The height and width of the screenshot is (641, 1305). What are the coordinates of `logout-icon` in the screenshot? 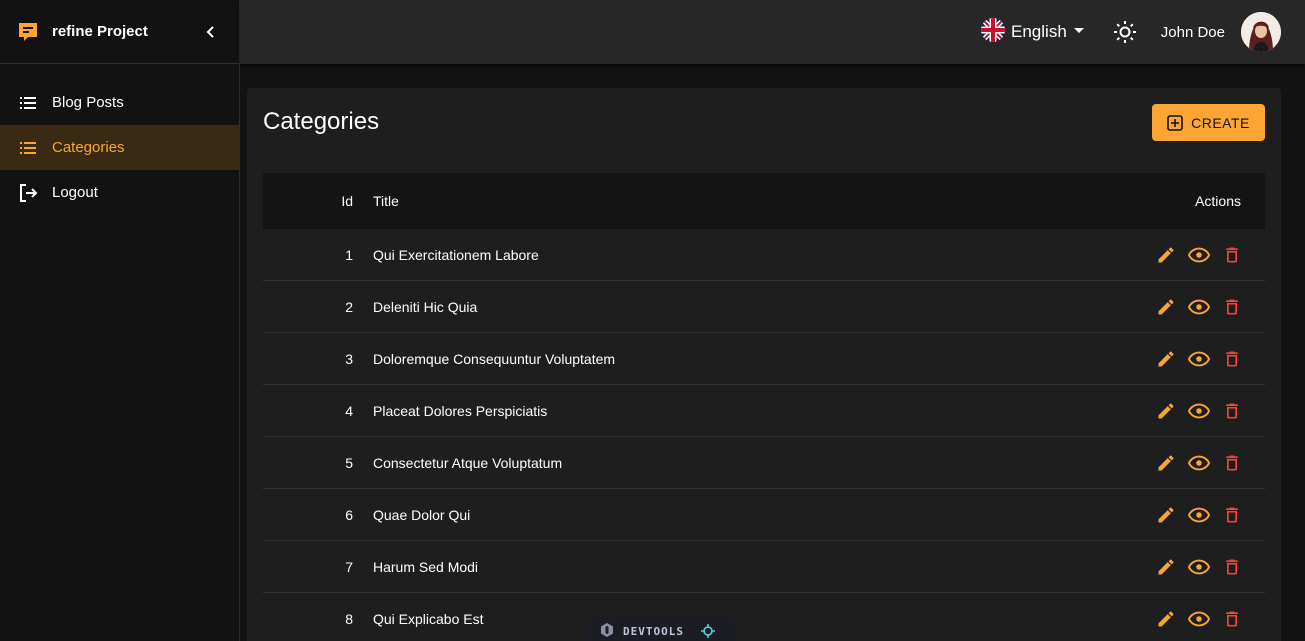 It's located at (28, 193).